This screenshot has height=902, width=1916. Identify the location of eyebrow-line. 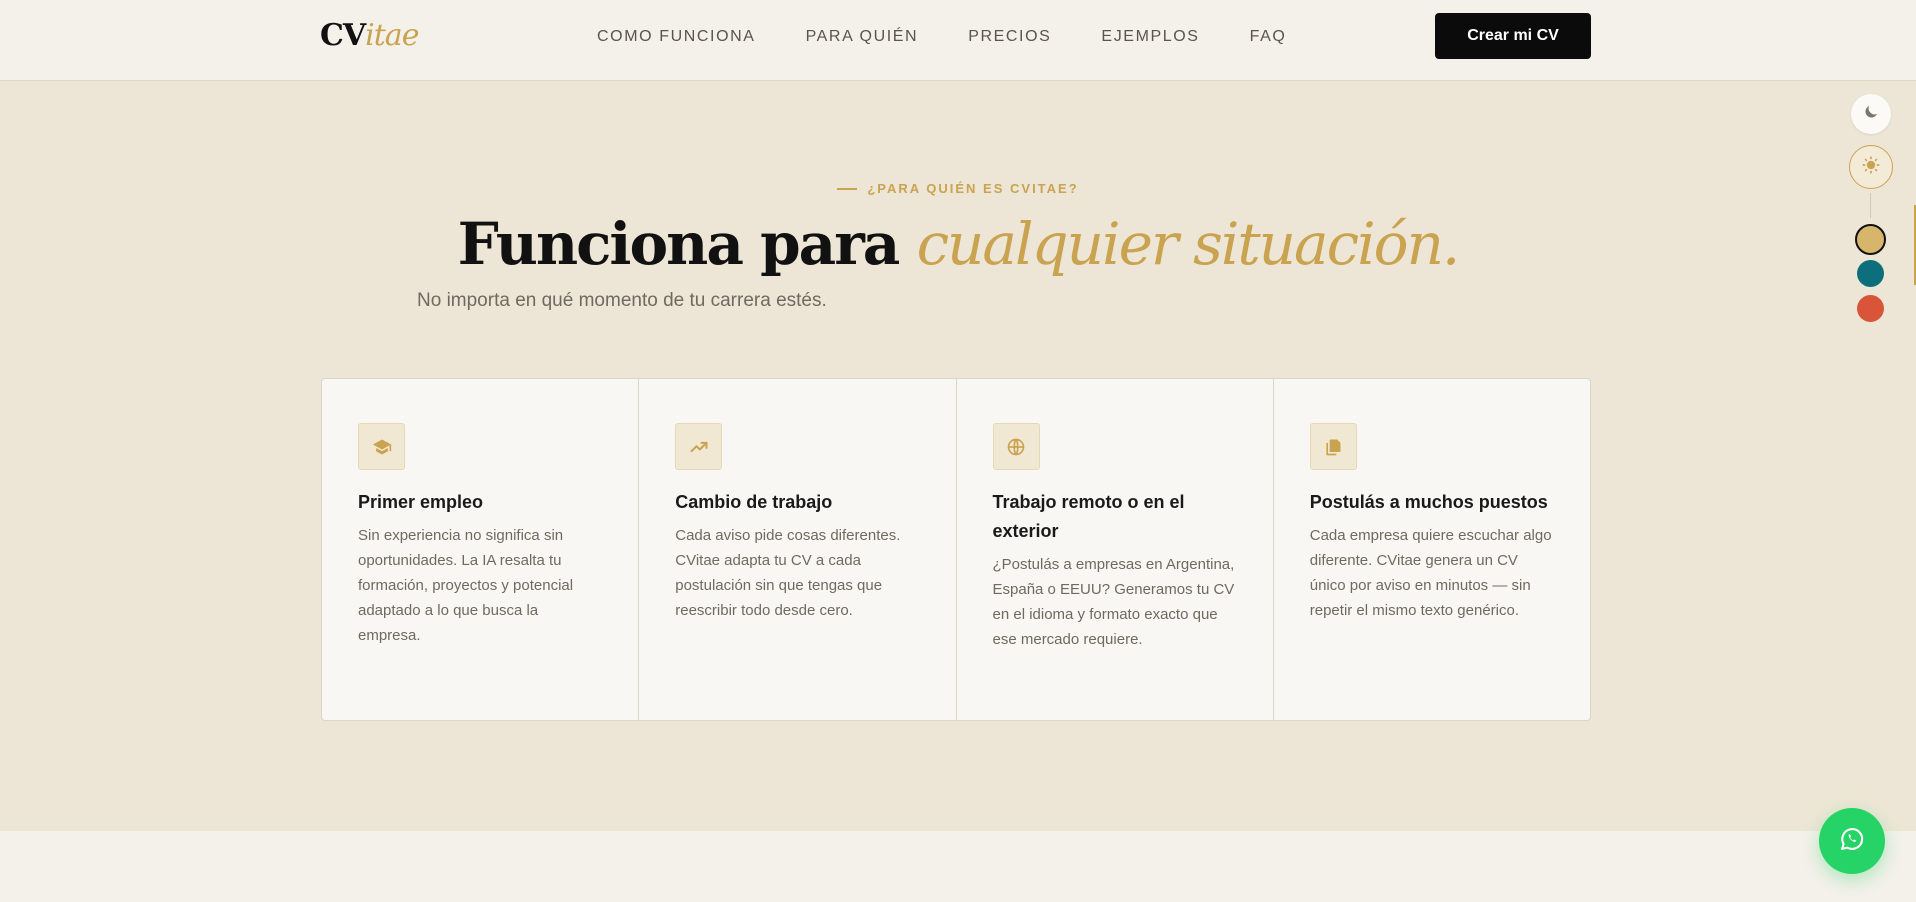
(847, 188).